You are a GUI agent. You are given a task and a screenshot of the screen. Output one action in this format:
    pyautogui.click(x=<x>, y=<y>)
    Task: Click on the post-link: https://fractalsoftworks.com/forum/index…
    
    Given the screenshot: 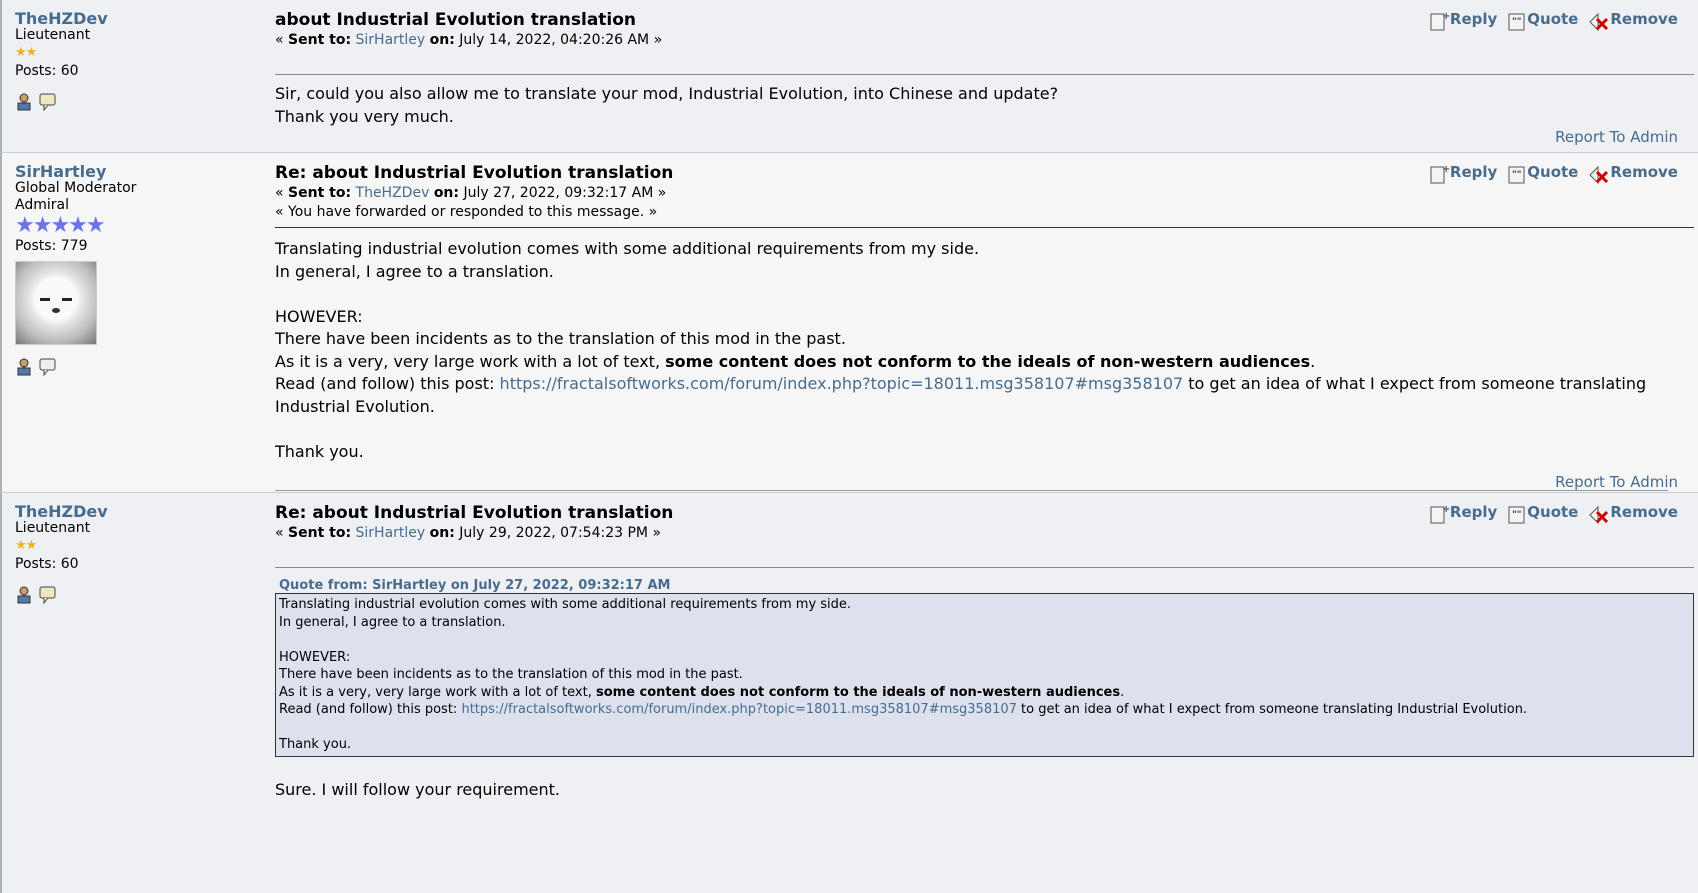 What is the action you would take?
    pyautogui.click(x=842, y=383)
    